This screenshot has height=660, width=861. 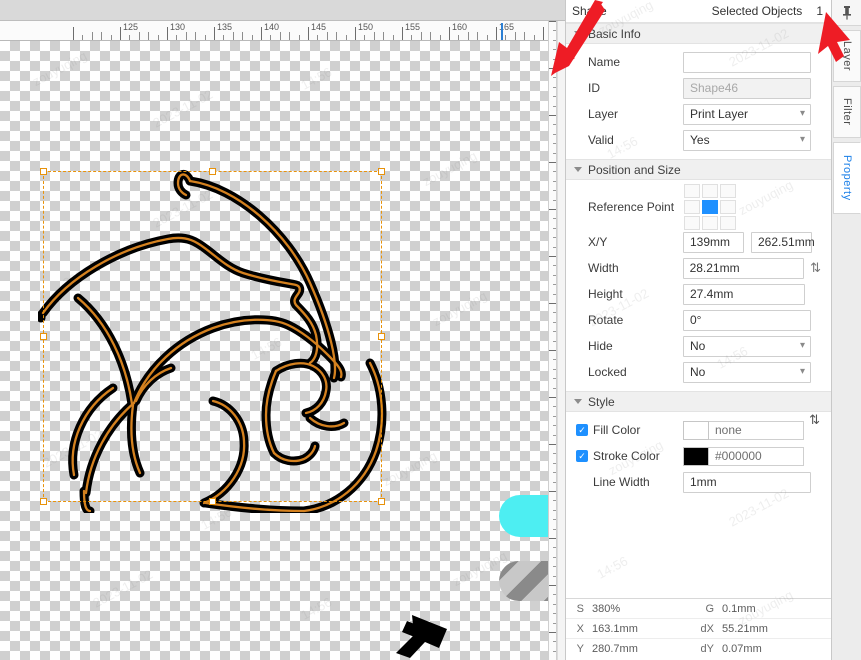 I want to click on rotate-input: 0°, so click(x=747, y=320).